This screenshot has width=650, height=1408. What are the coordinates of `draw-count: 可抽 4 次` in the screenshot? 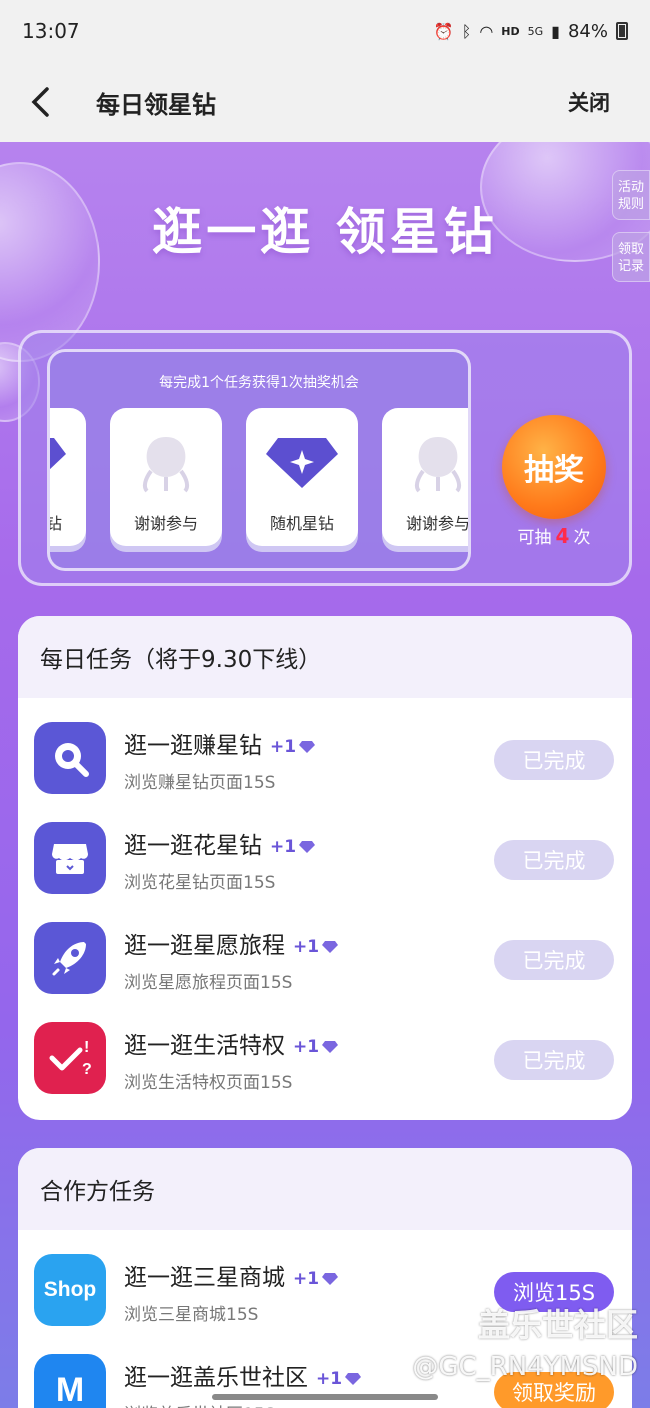 It's located at (554, 535).